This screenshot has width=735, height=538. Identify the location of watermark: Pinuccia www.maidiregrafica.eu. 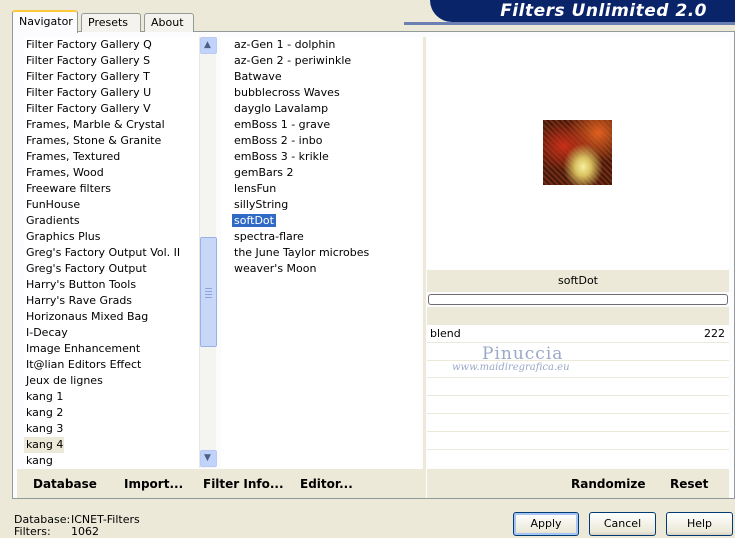
(511, 358).